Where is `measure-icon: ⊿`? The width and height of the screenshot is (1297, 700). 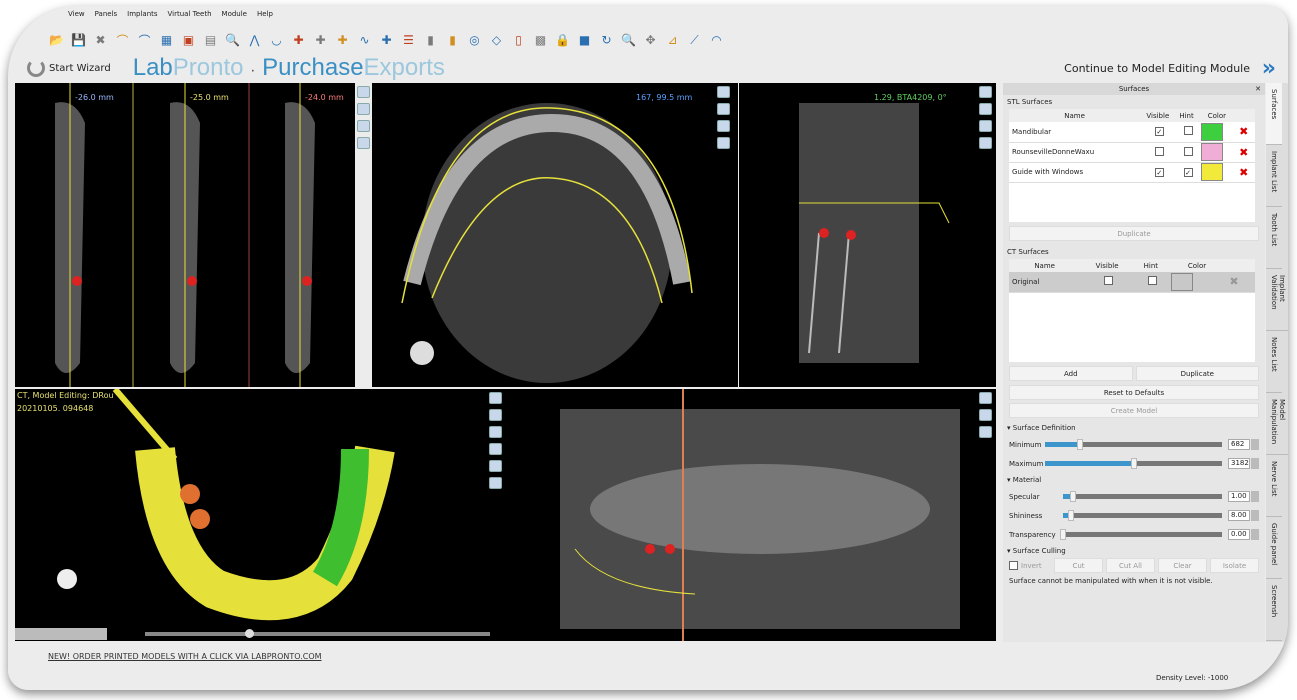
measure-icon: ⊿ is located at coordinates (672, 40).